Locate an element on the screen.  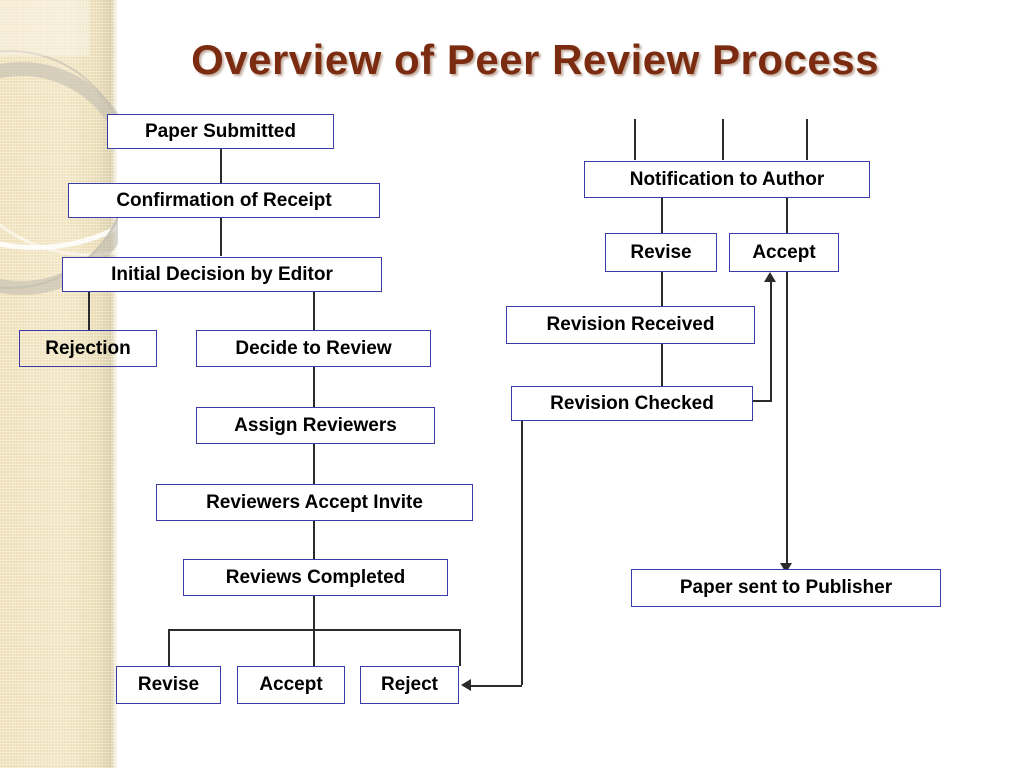
arrowhead-left-into-reject-icon is located at coordinates (466, 685).